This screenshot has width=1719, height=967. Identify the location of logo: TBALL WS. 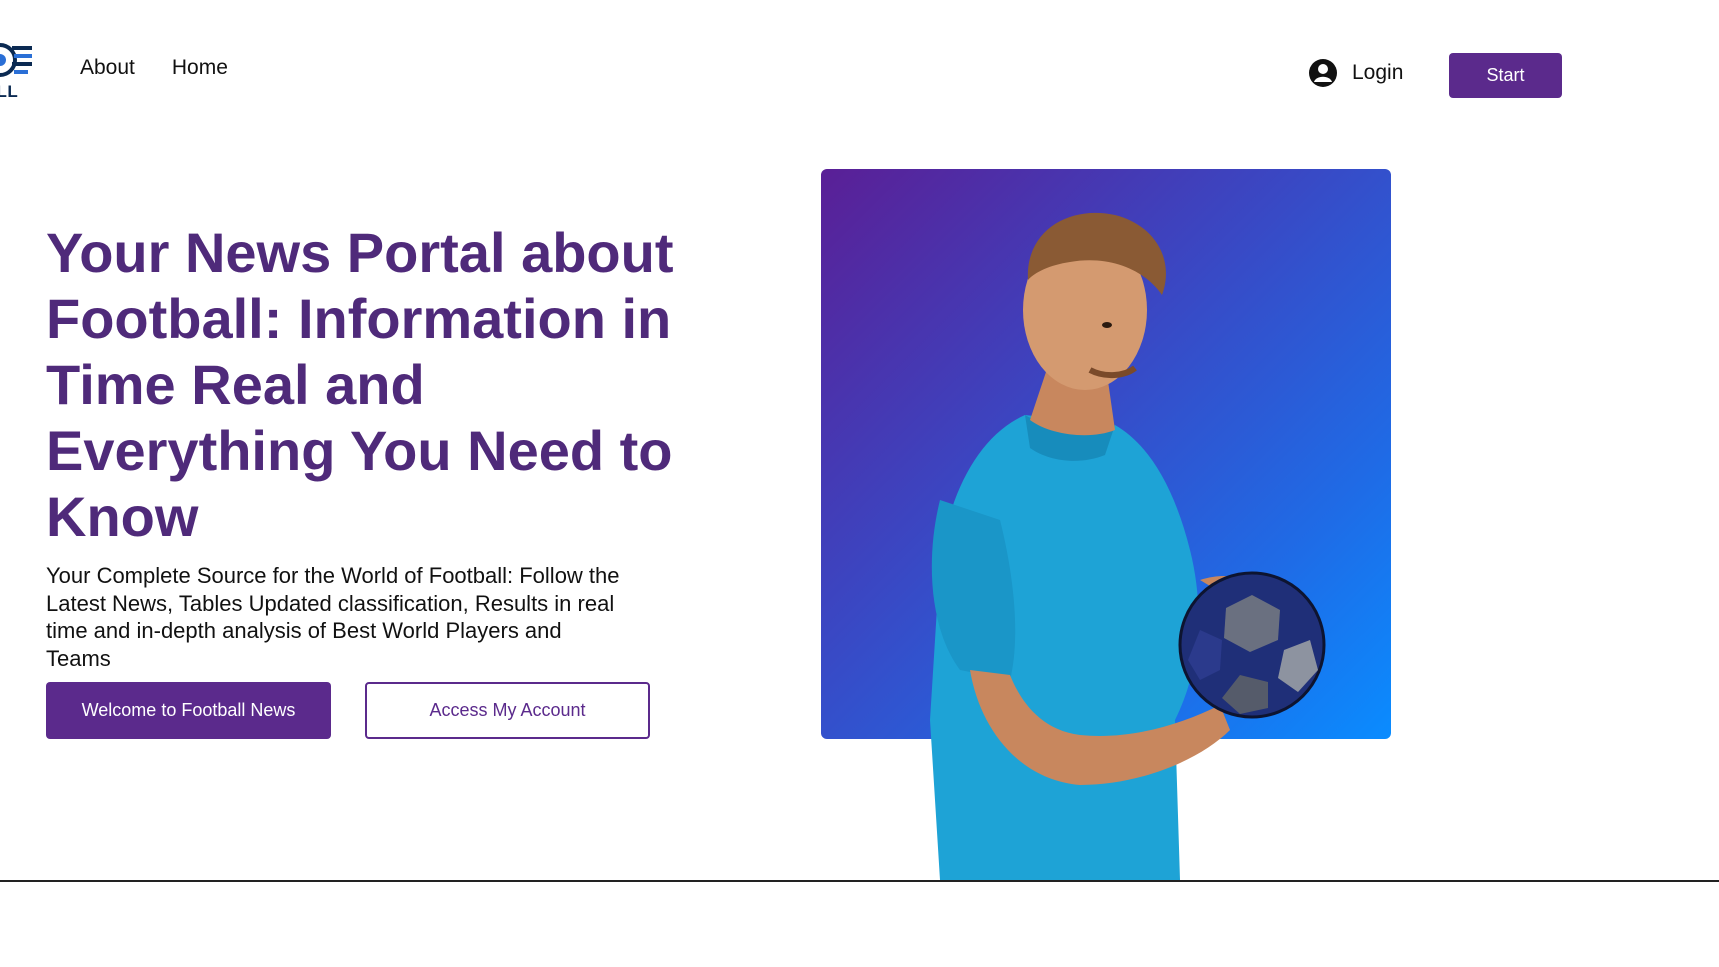
(22, 74).